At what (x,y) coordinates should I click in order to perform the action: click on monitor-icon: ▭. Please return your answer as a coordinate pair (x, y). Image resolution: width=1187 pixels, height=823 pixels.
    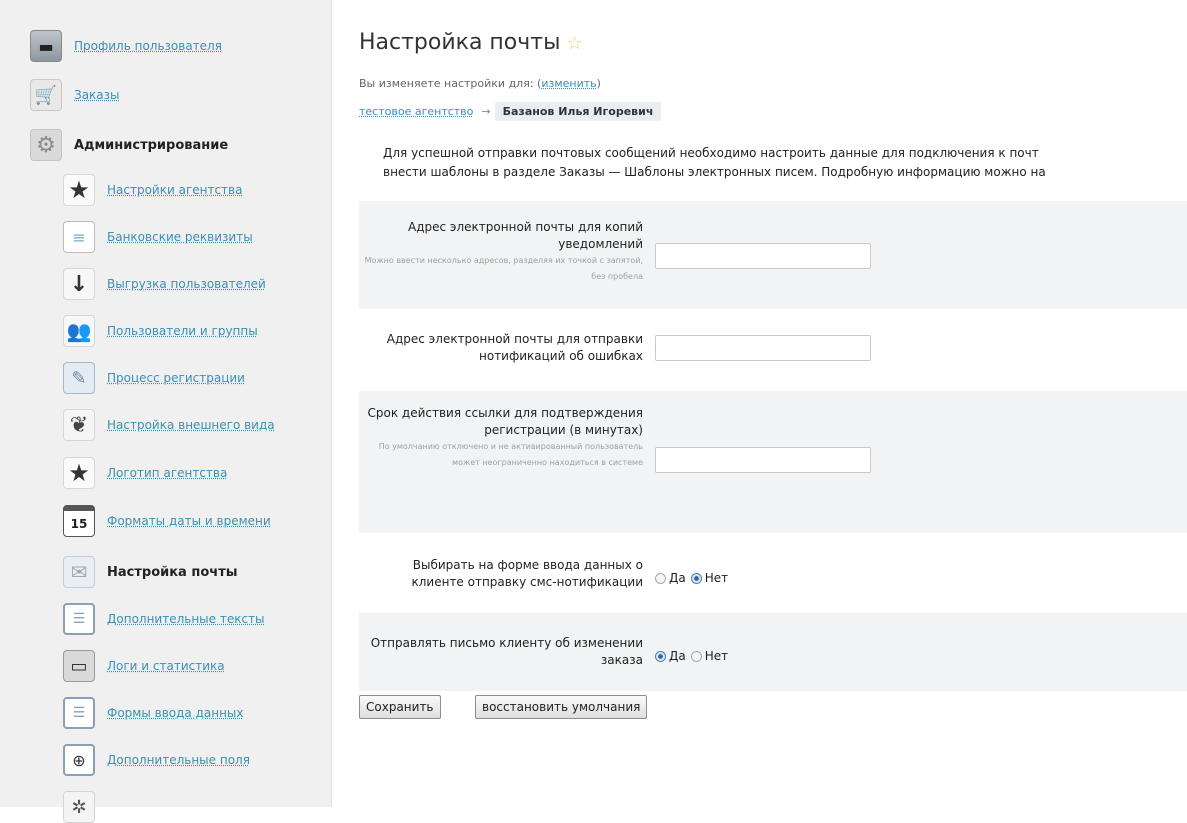
    Looking at the image, I should click on (79, 666).